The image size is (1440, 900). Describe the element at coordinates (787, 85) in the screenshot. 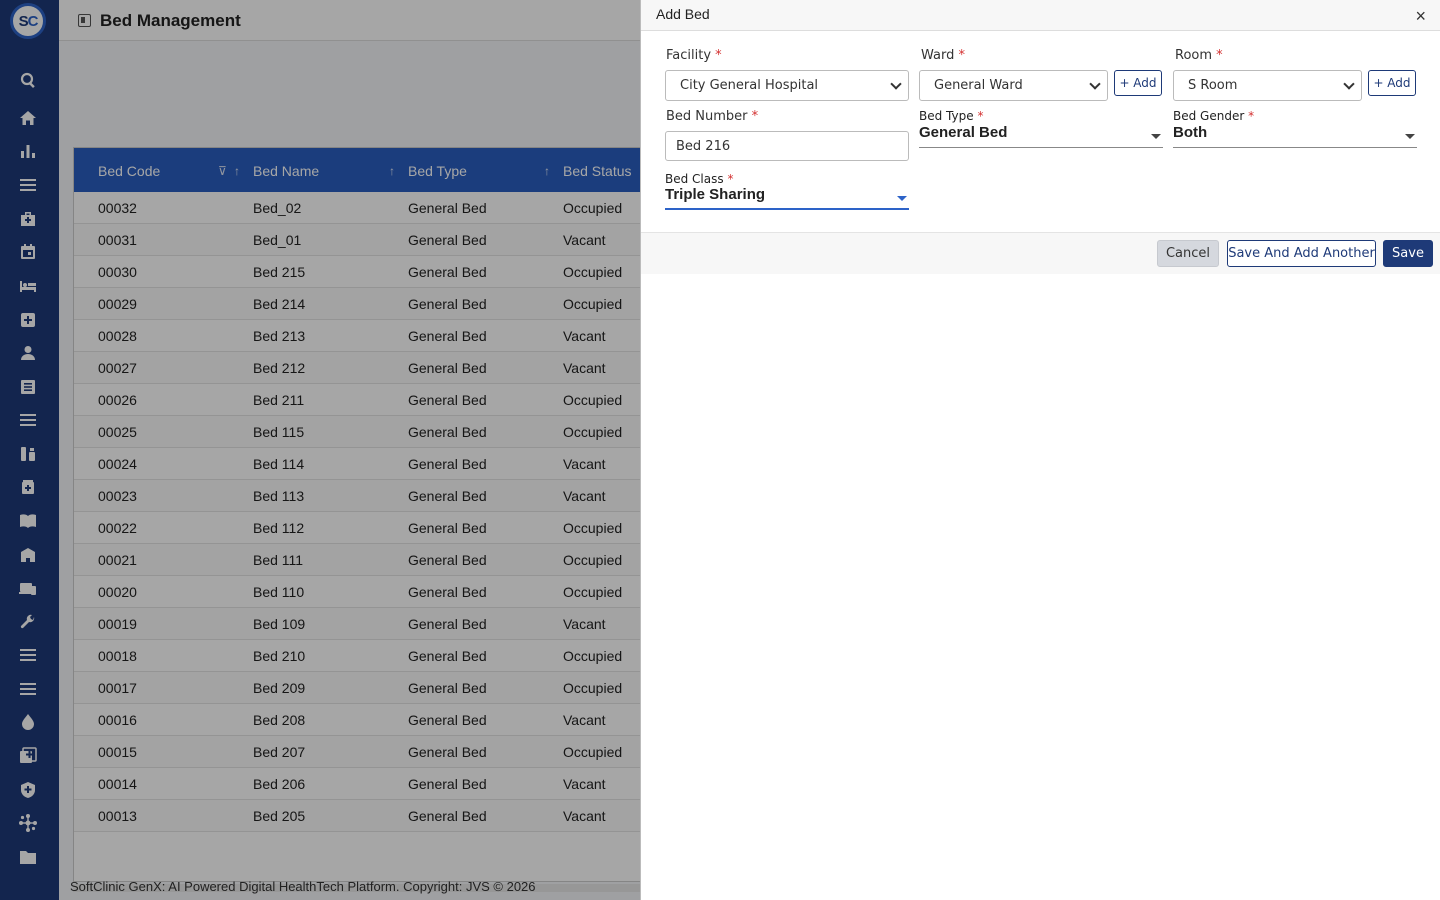

I see `facility-select: City General Hospital` at that location.